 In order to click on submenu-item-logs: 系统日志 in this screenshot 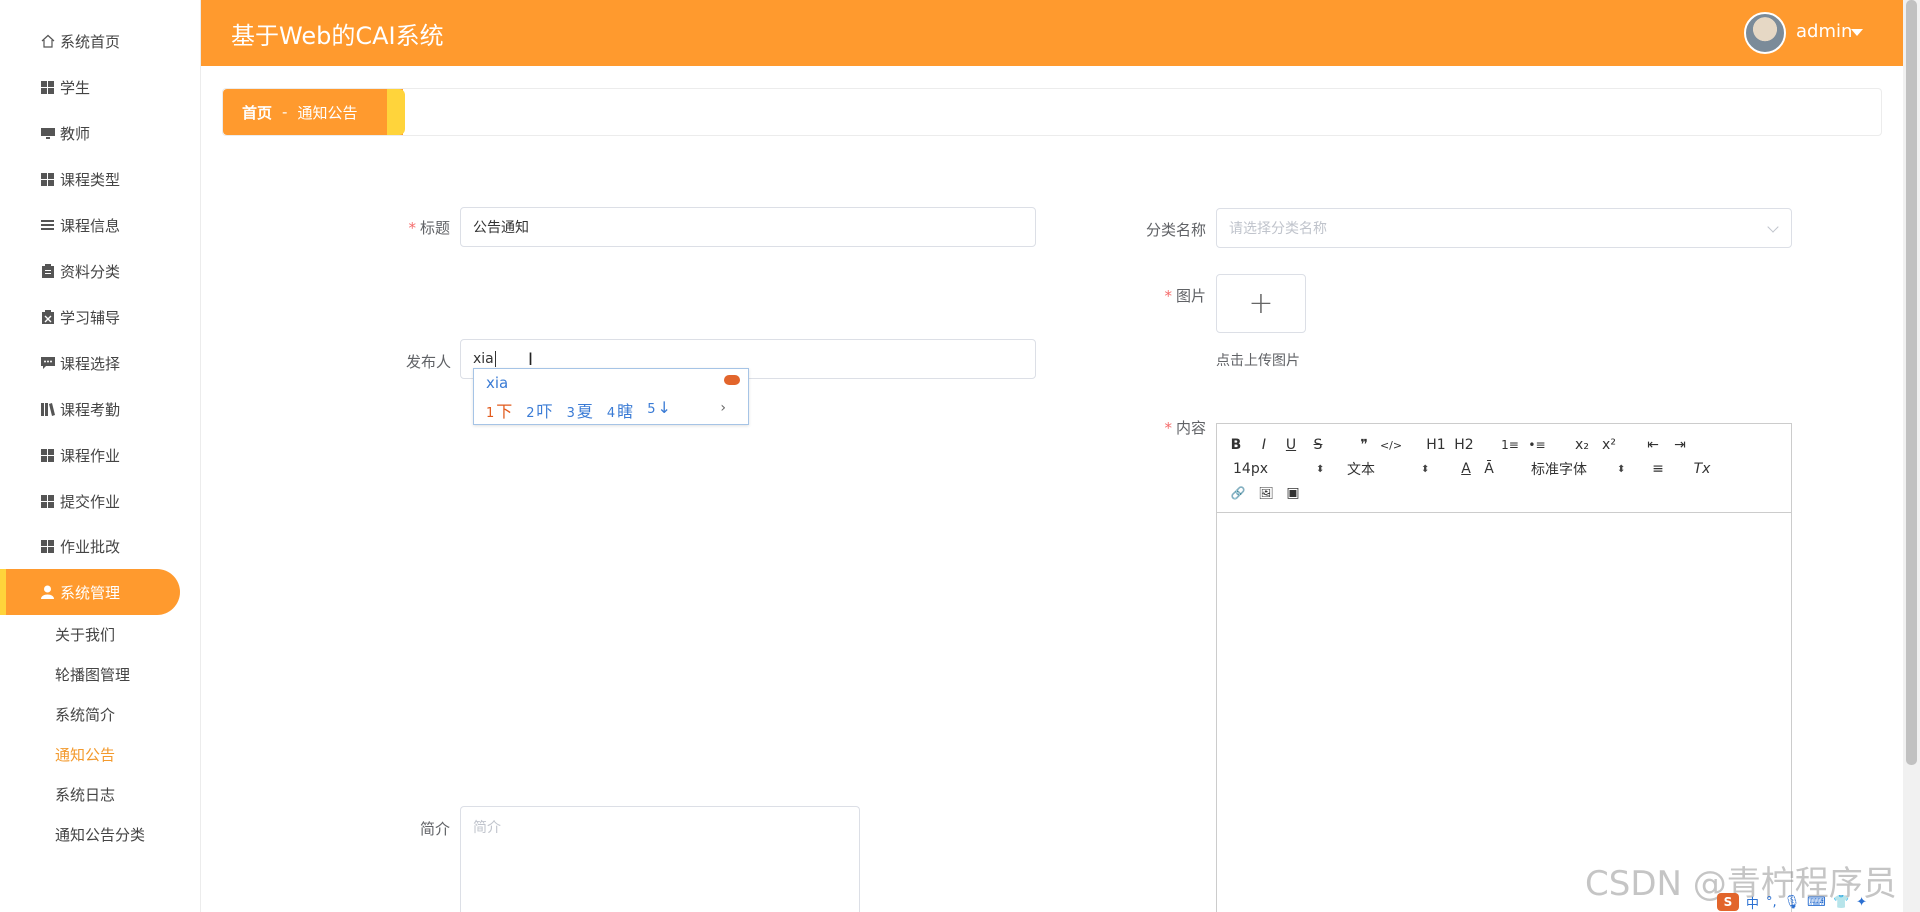, I will do `click(85, 794)`.